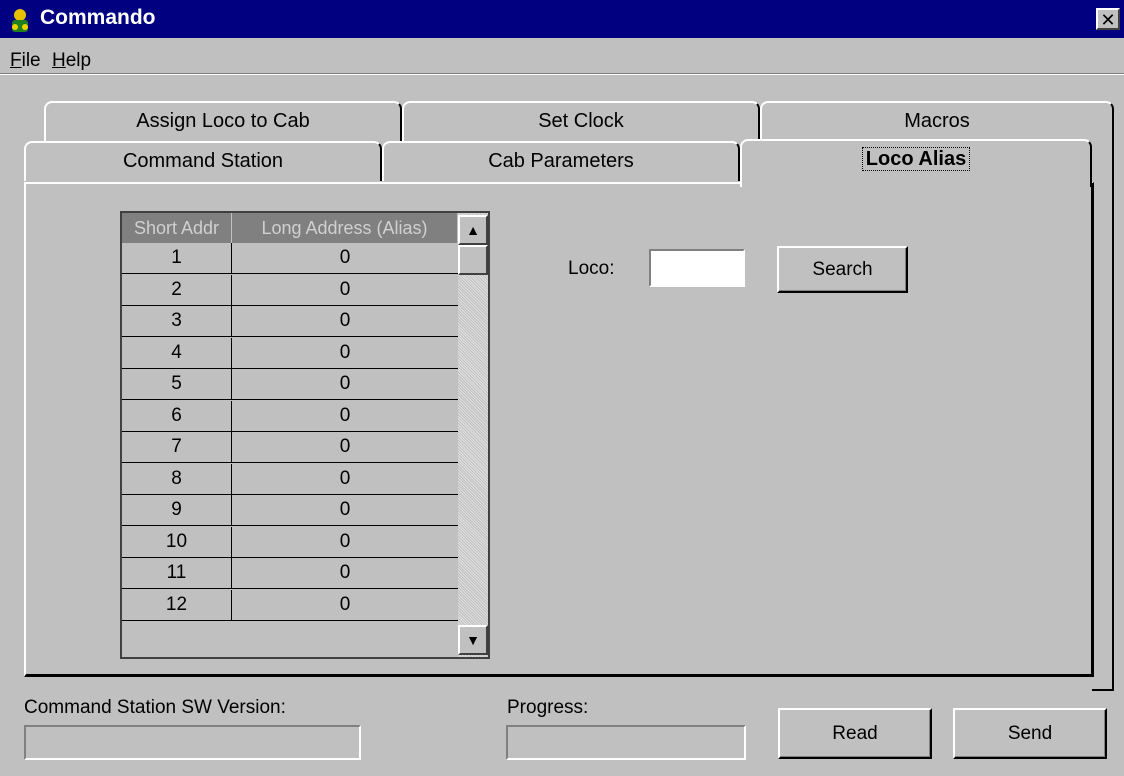 The height and width of the screenshot is (776, 1124). Describe the element at coordinates (561, 161) in the screenshot. I see `tab-cab-parameters: Cab Parameters` at that location.